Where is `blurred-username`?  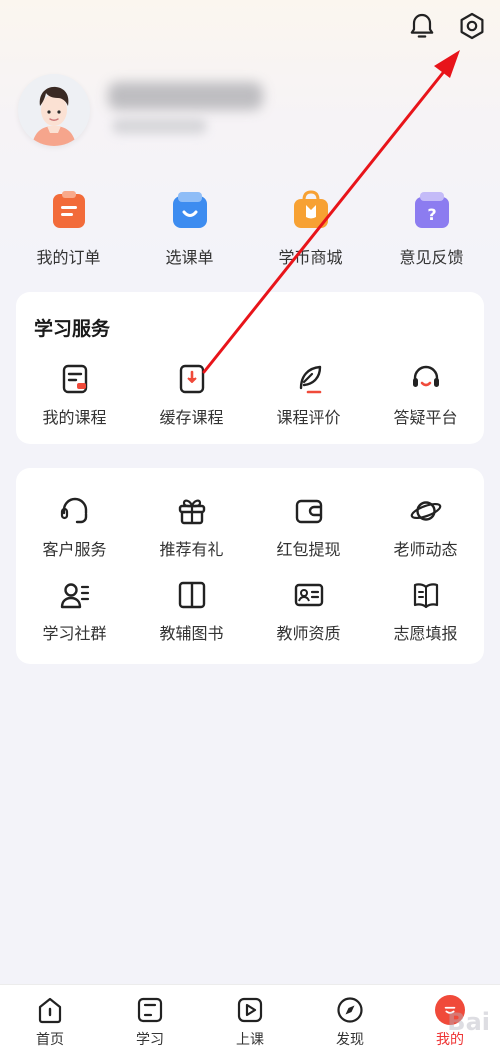 blurred-username is located at coordinates (185, 96).